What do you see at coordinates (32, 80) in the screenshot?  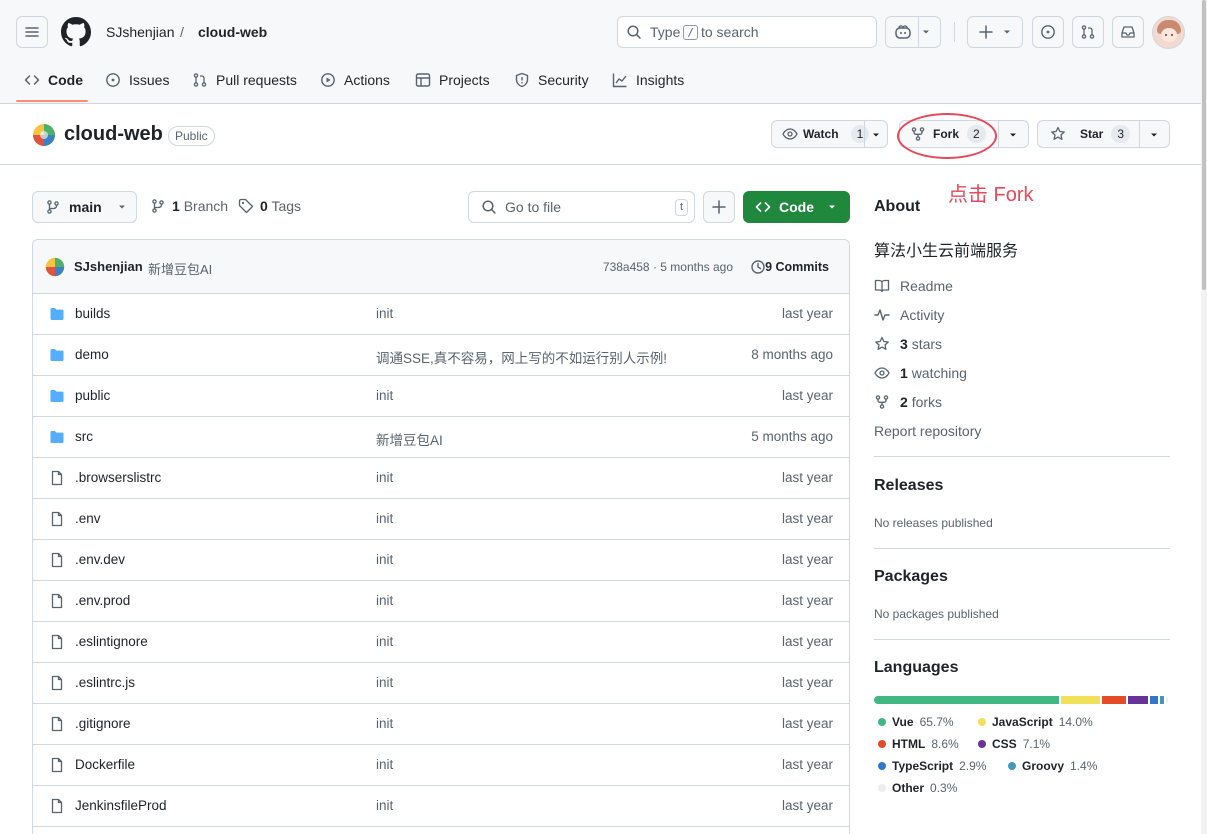 I see `code-icon` at bounding box center [32, 80].